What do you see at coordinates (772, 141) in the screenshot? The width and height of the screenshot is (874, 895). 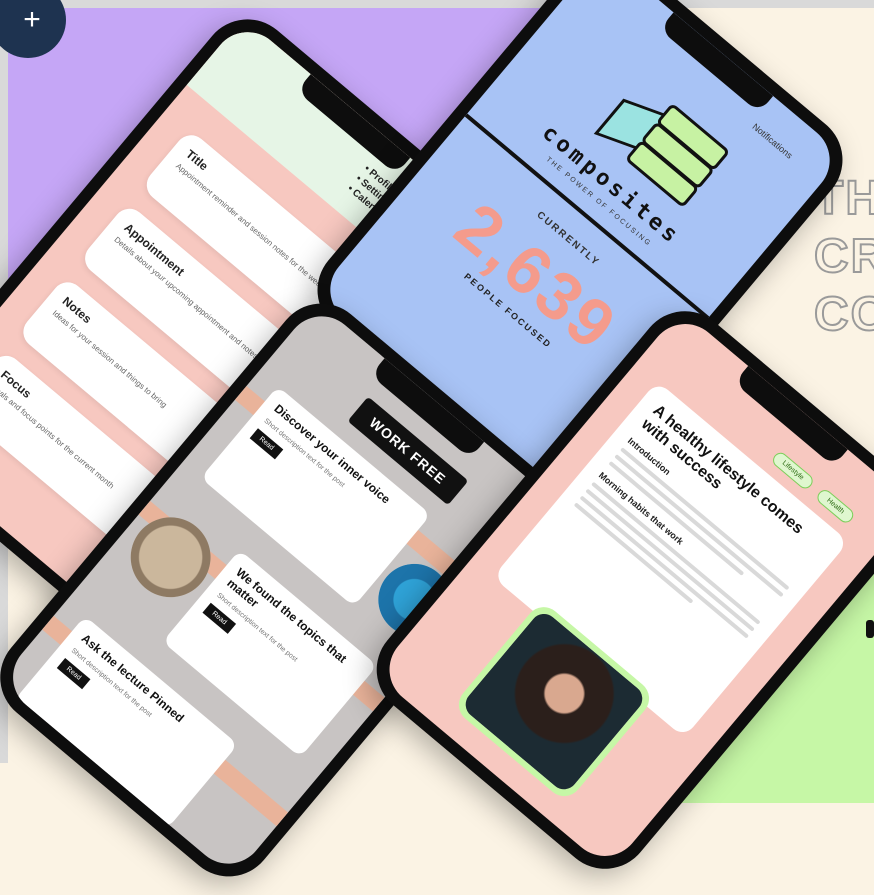 I see `top-text: Notifications` at bounding box center [772, 141].